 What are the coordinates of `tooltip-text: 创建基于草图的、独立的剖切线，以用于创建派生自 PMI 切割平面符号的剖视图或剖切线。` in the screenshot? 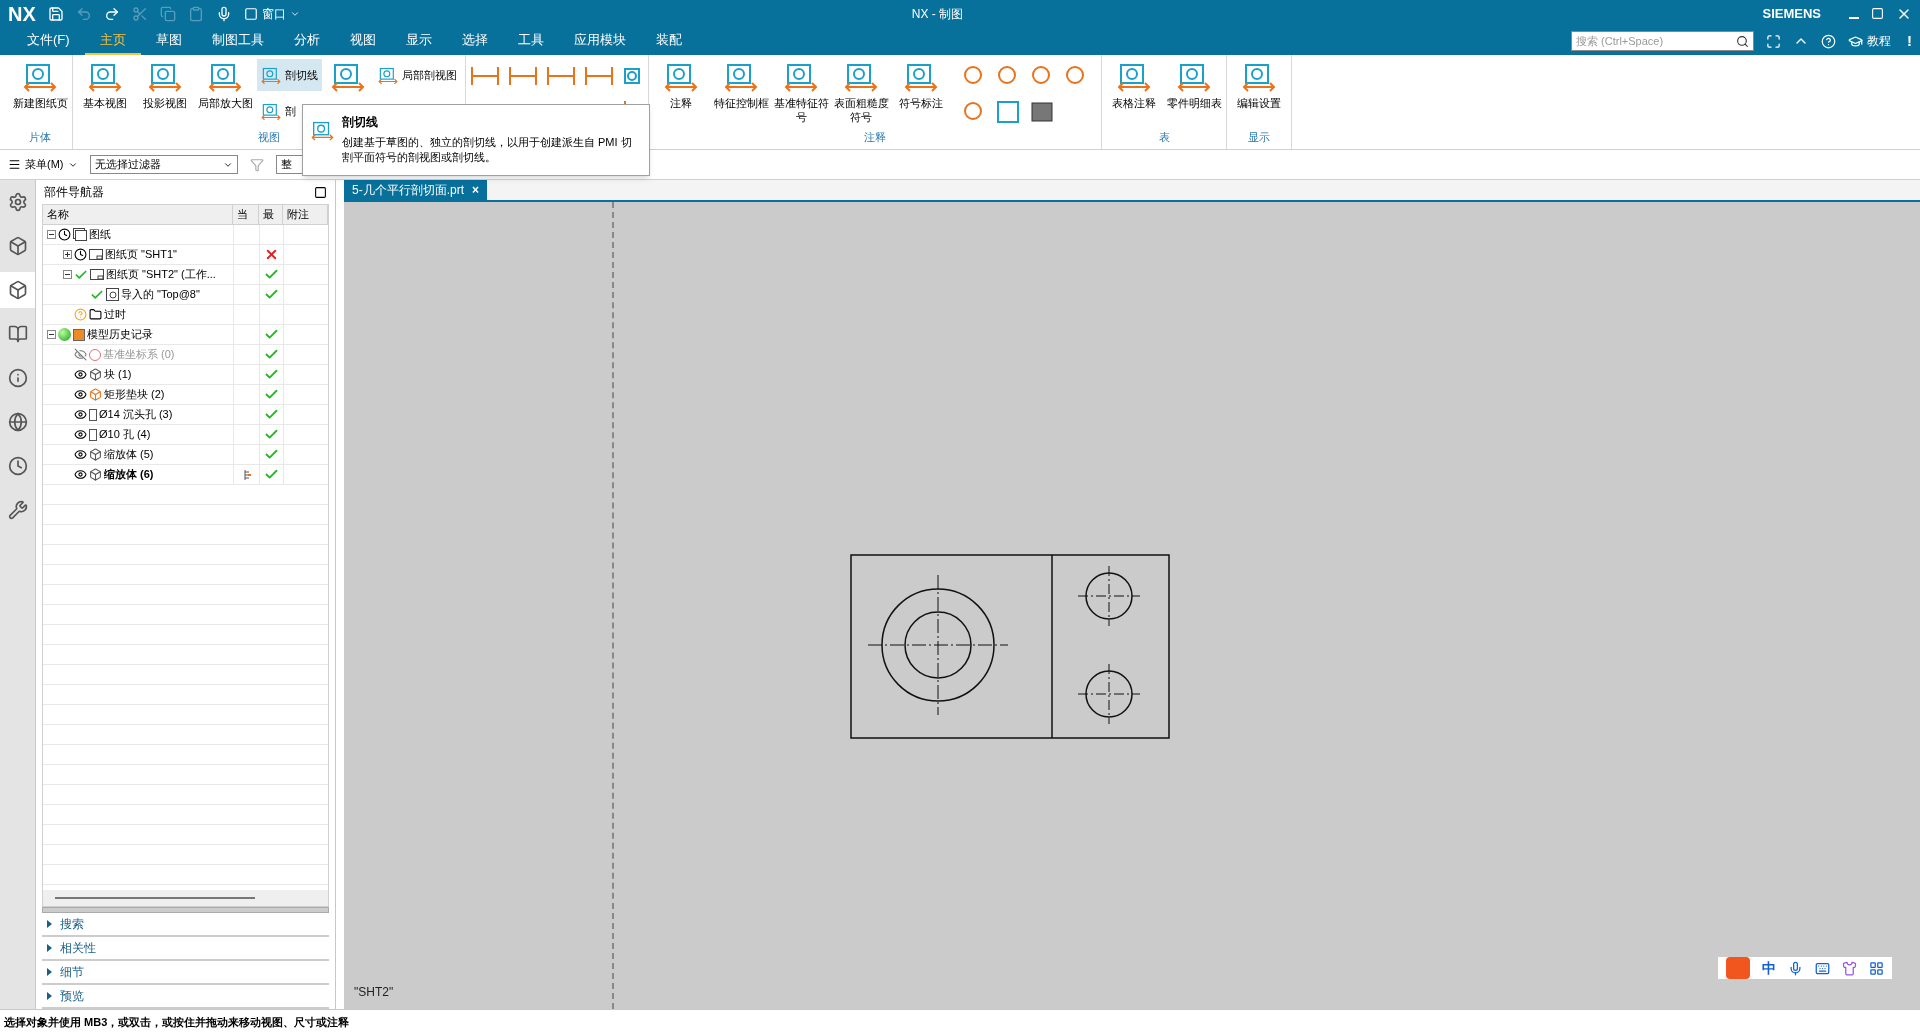 It's located at (487, 150).